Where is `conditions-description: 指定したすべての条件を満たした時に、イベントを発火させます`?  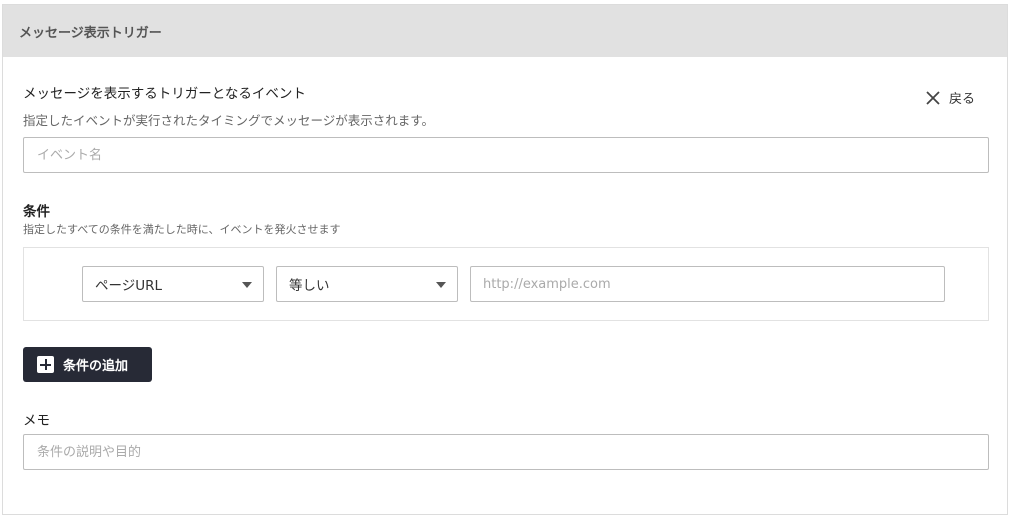
conditions-description: 指定したすべての条件を満たした時に、イベントを発火させます is located at coordinates (182, 229).